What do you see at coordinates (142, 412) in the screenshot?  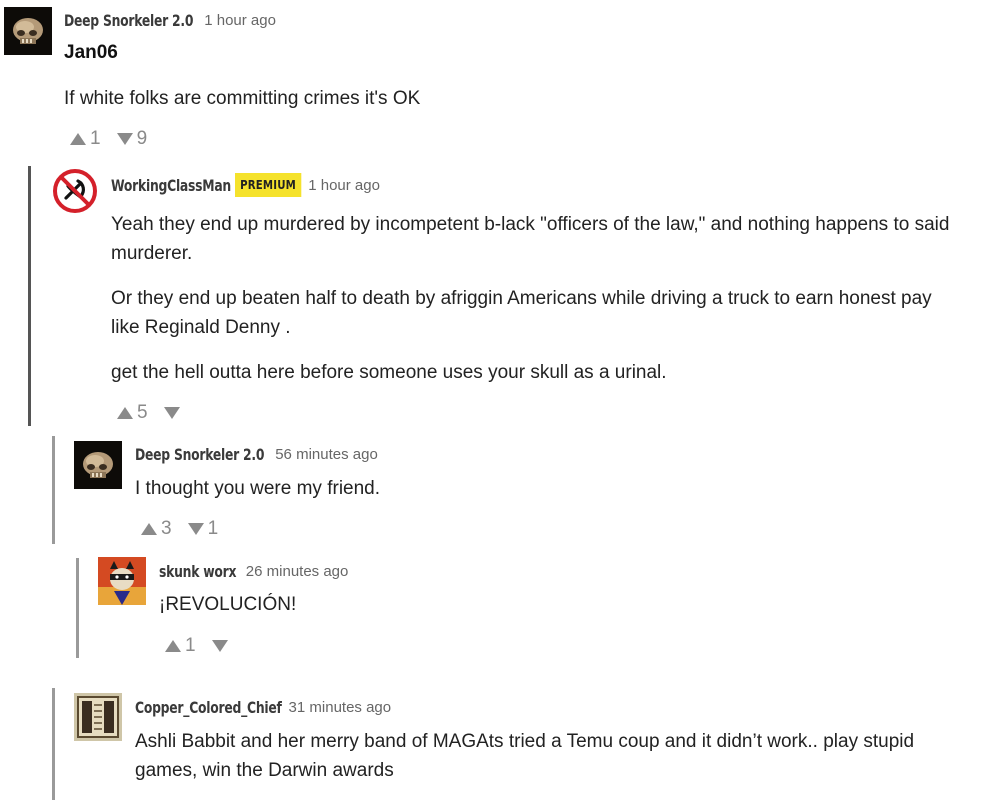 I see `upvote-count: 5` at bounding box center [142, 412].